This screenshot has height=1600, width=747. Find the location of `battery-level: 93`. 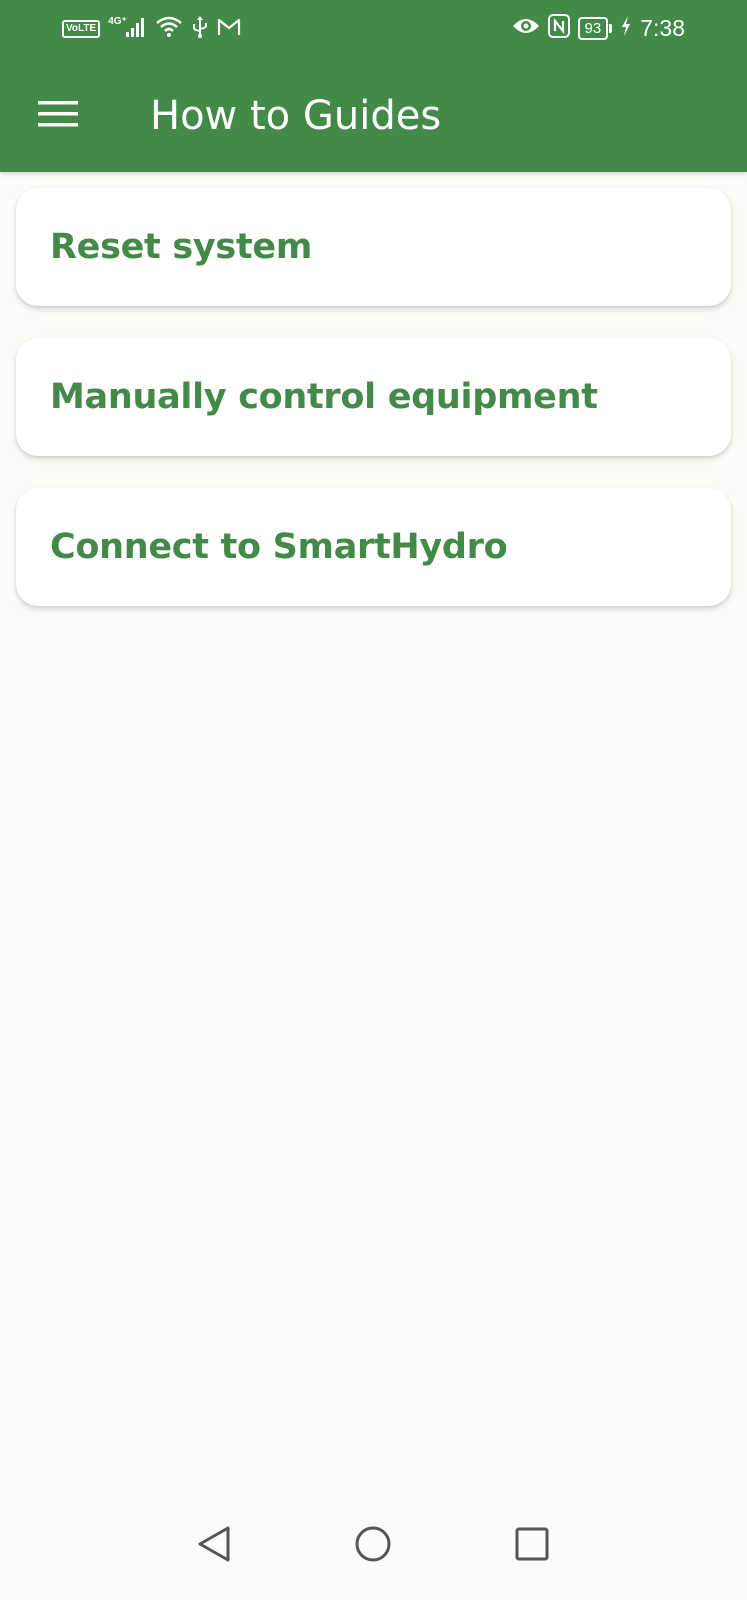

battery-level: 93 is located at coordinates (593, 28).